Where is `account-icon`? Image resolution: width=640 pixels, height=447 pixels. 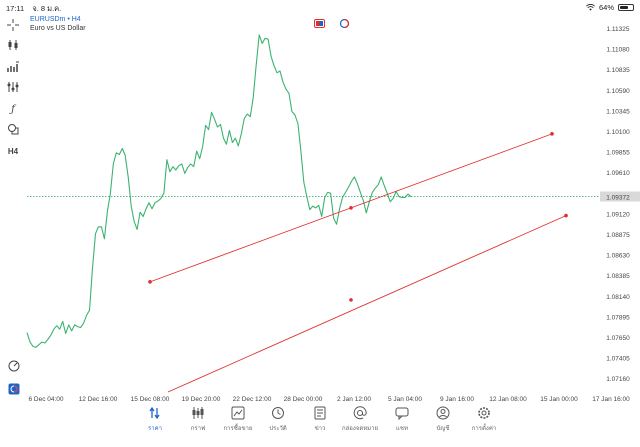
account-icon is located at coordinates (443, 413).